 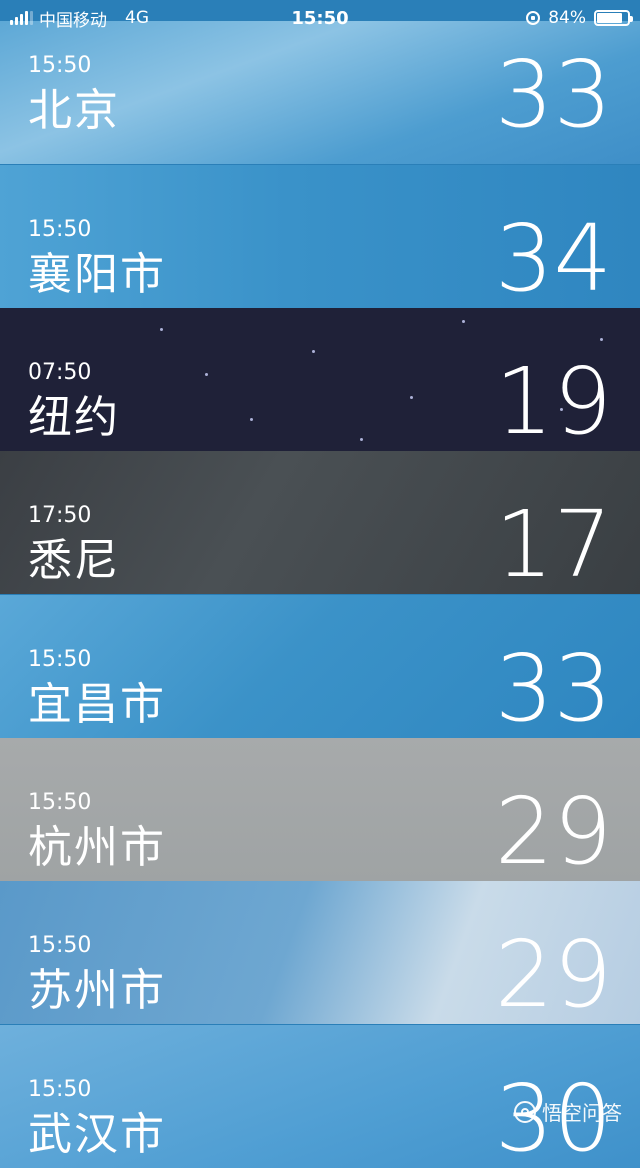 I want to click on city-time: 17:50, so click(x=60, y=515).